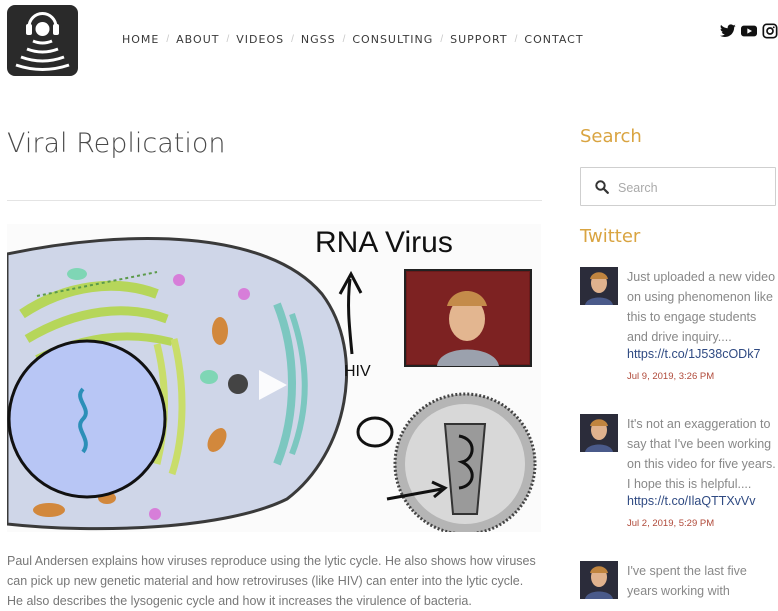 This screenshot has height=611, width=778. I want to click on site-logo, so click(42, 40).